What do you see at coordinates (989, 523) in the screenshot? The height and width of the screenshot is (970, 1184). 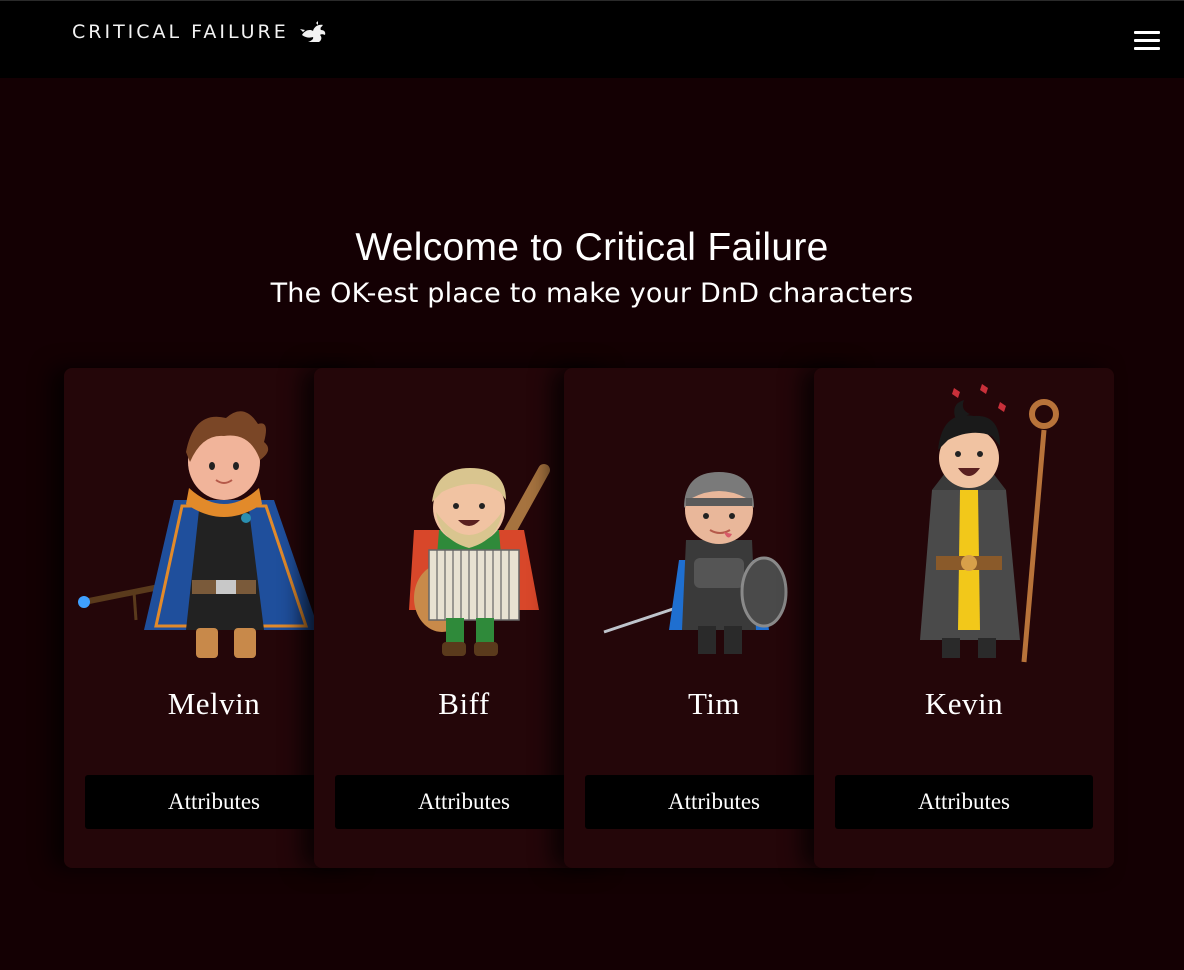 I see `sorcerer-character-icon` at bounding box center [989, 523].